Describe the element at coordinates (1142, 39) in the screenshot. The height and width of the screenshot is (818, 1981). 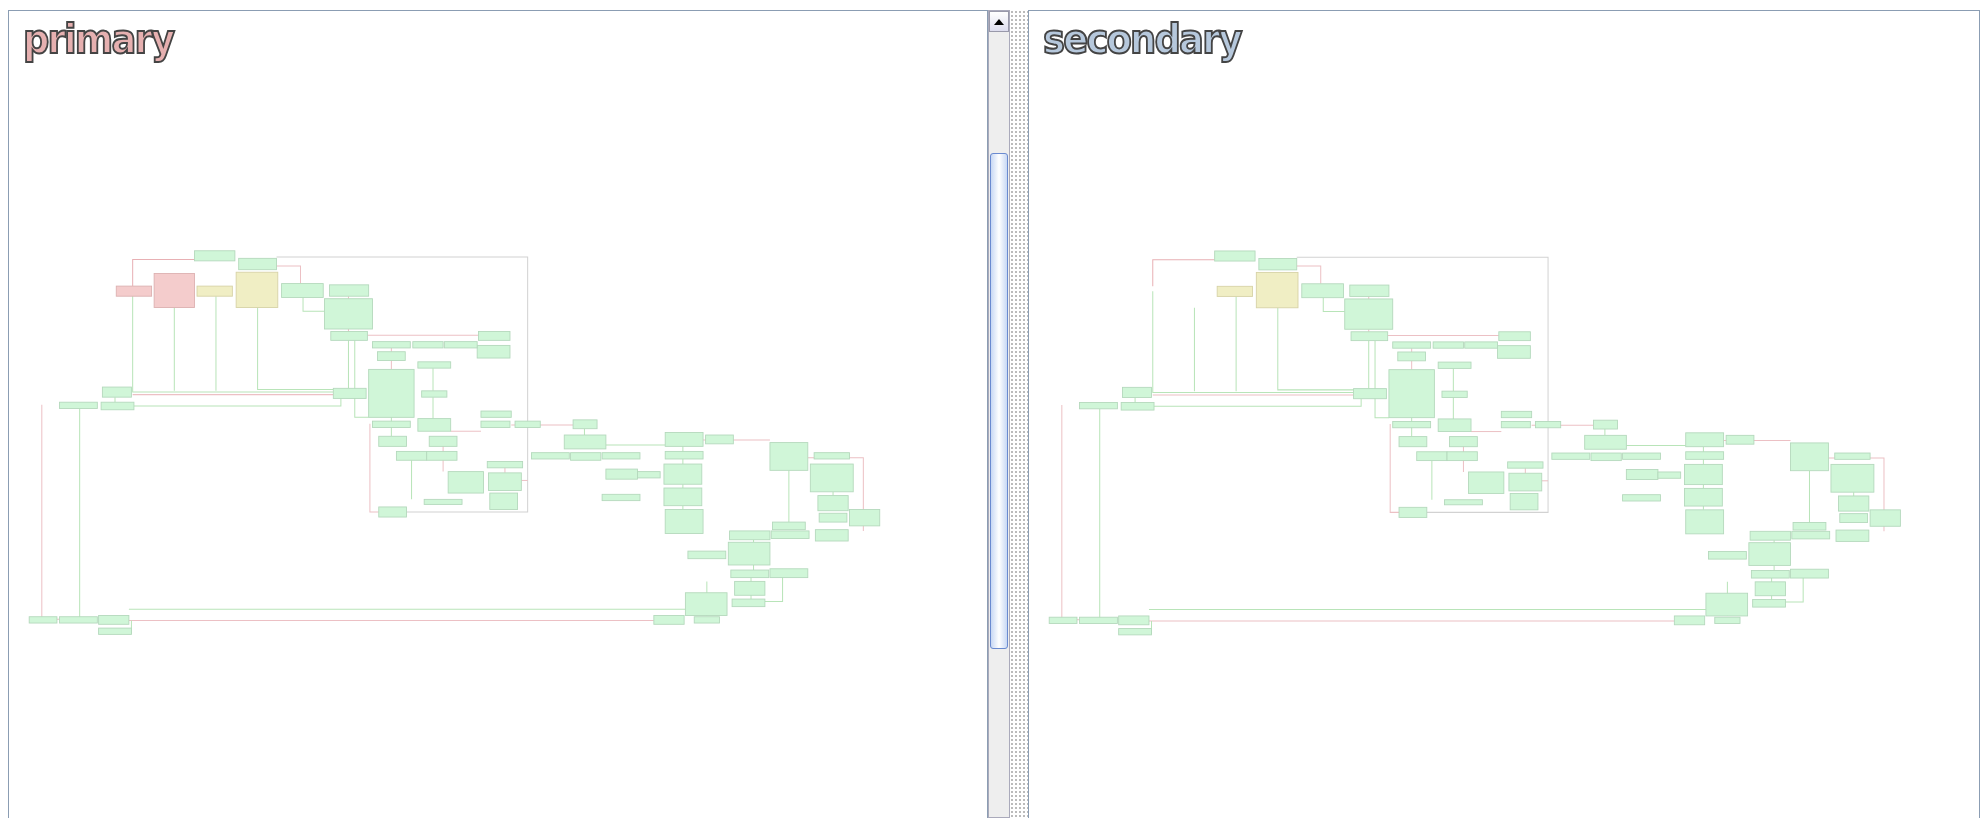
I see `panel-title: secondary` at that location.